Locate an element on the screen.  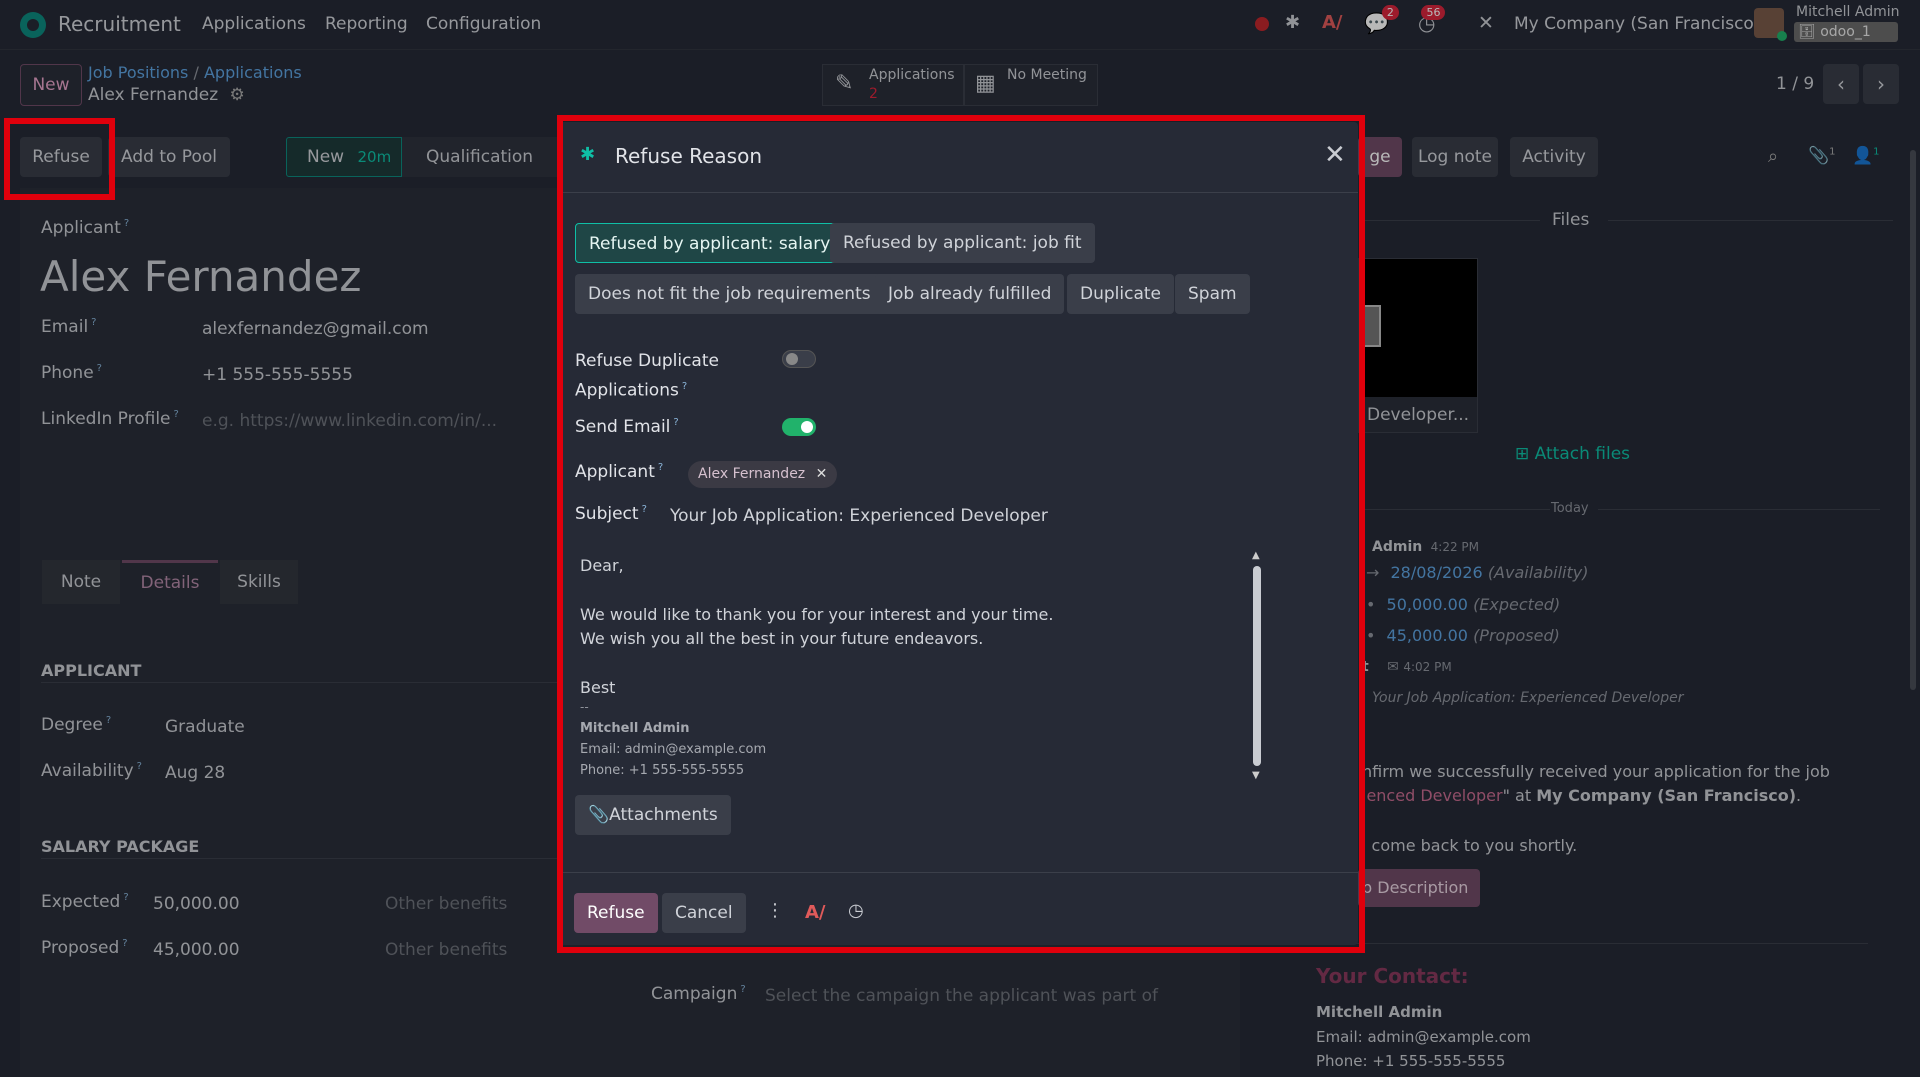
reason-spam: Spam is located at coordinates (1212, 294).